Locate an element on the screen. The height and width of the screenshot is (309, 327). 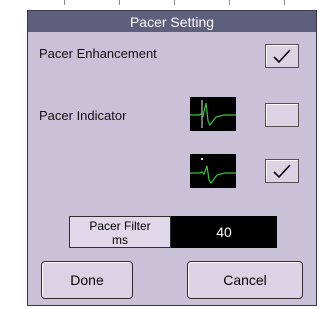
pacer-enhancement-checkbox is located at coordinates (282, 56).